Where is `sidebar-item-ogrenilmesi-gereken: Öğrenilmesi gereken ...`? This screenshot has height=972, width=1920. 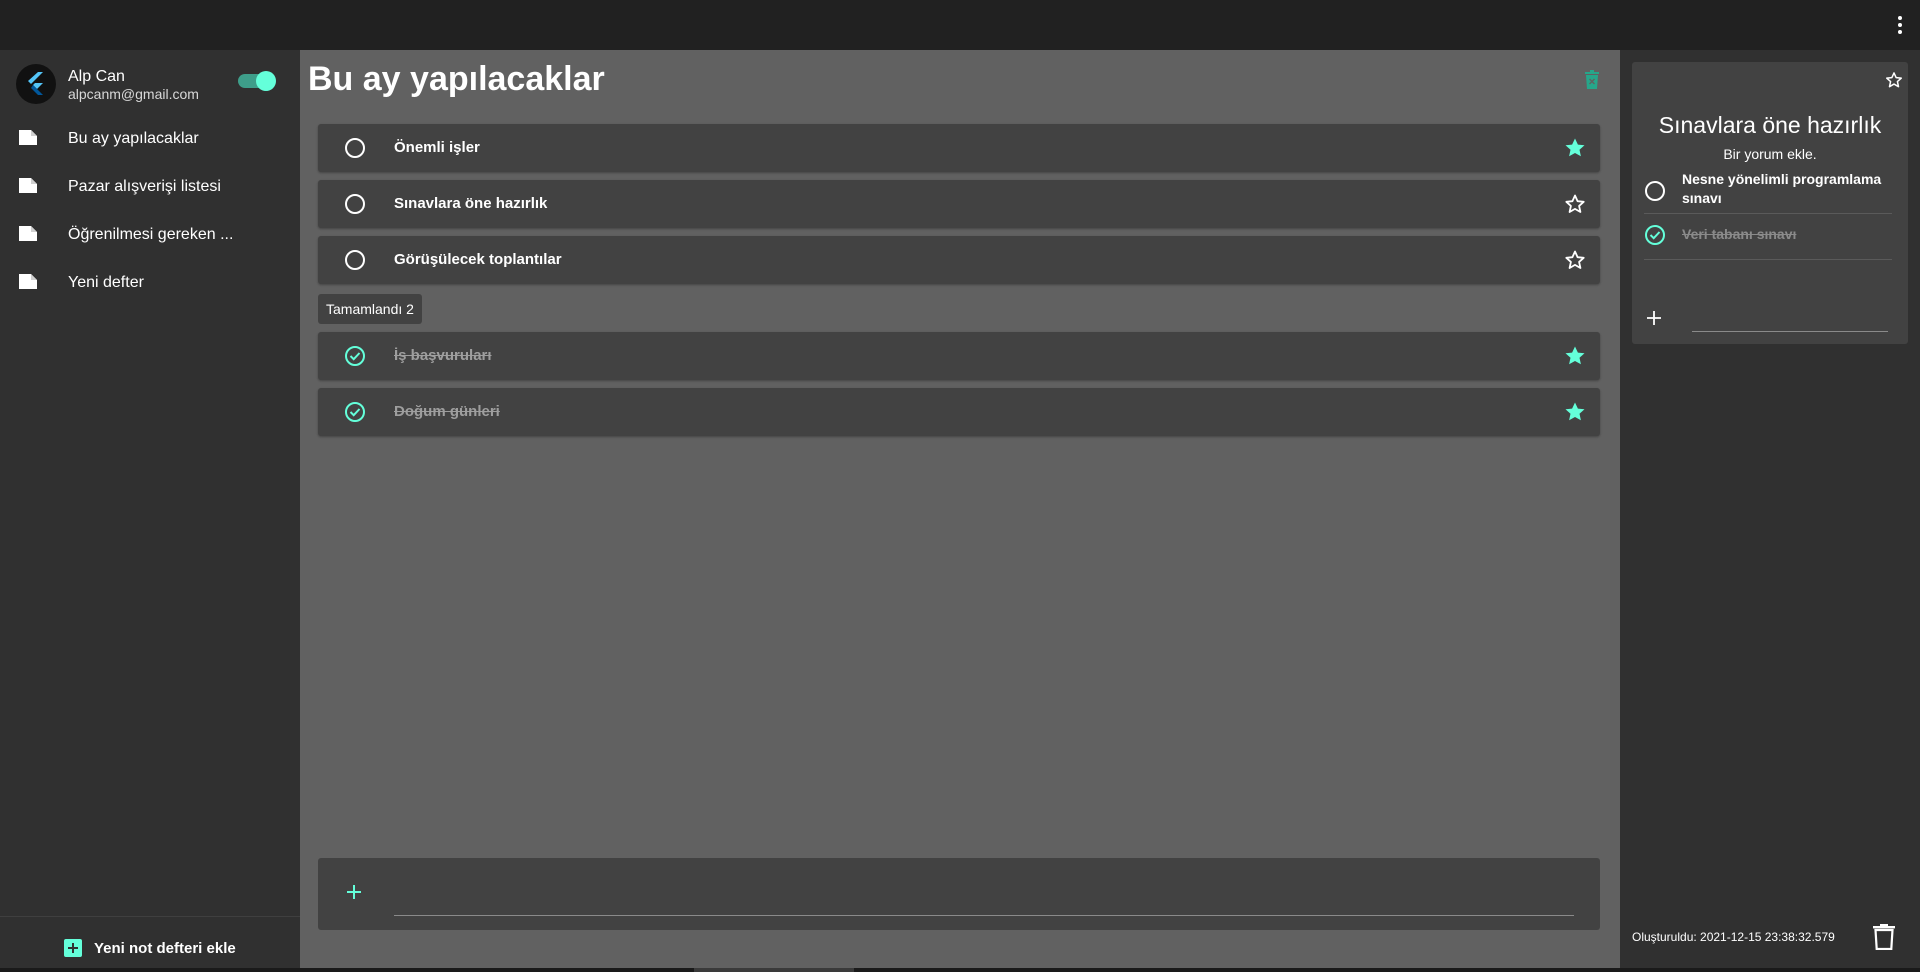 sidebar-item-ogrenilmesi-gereken: Öğrenilmesi gereken ... is located at coordinates (150, 235).